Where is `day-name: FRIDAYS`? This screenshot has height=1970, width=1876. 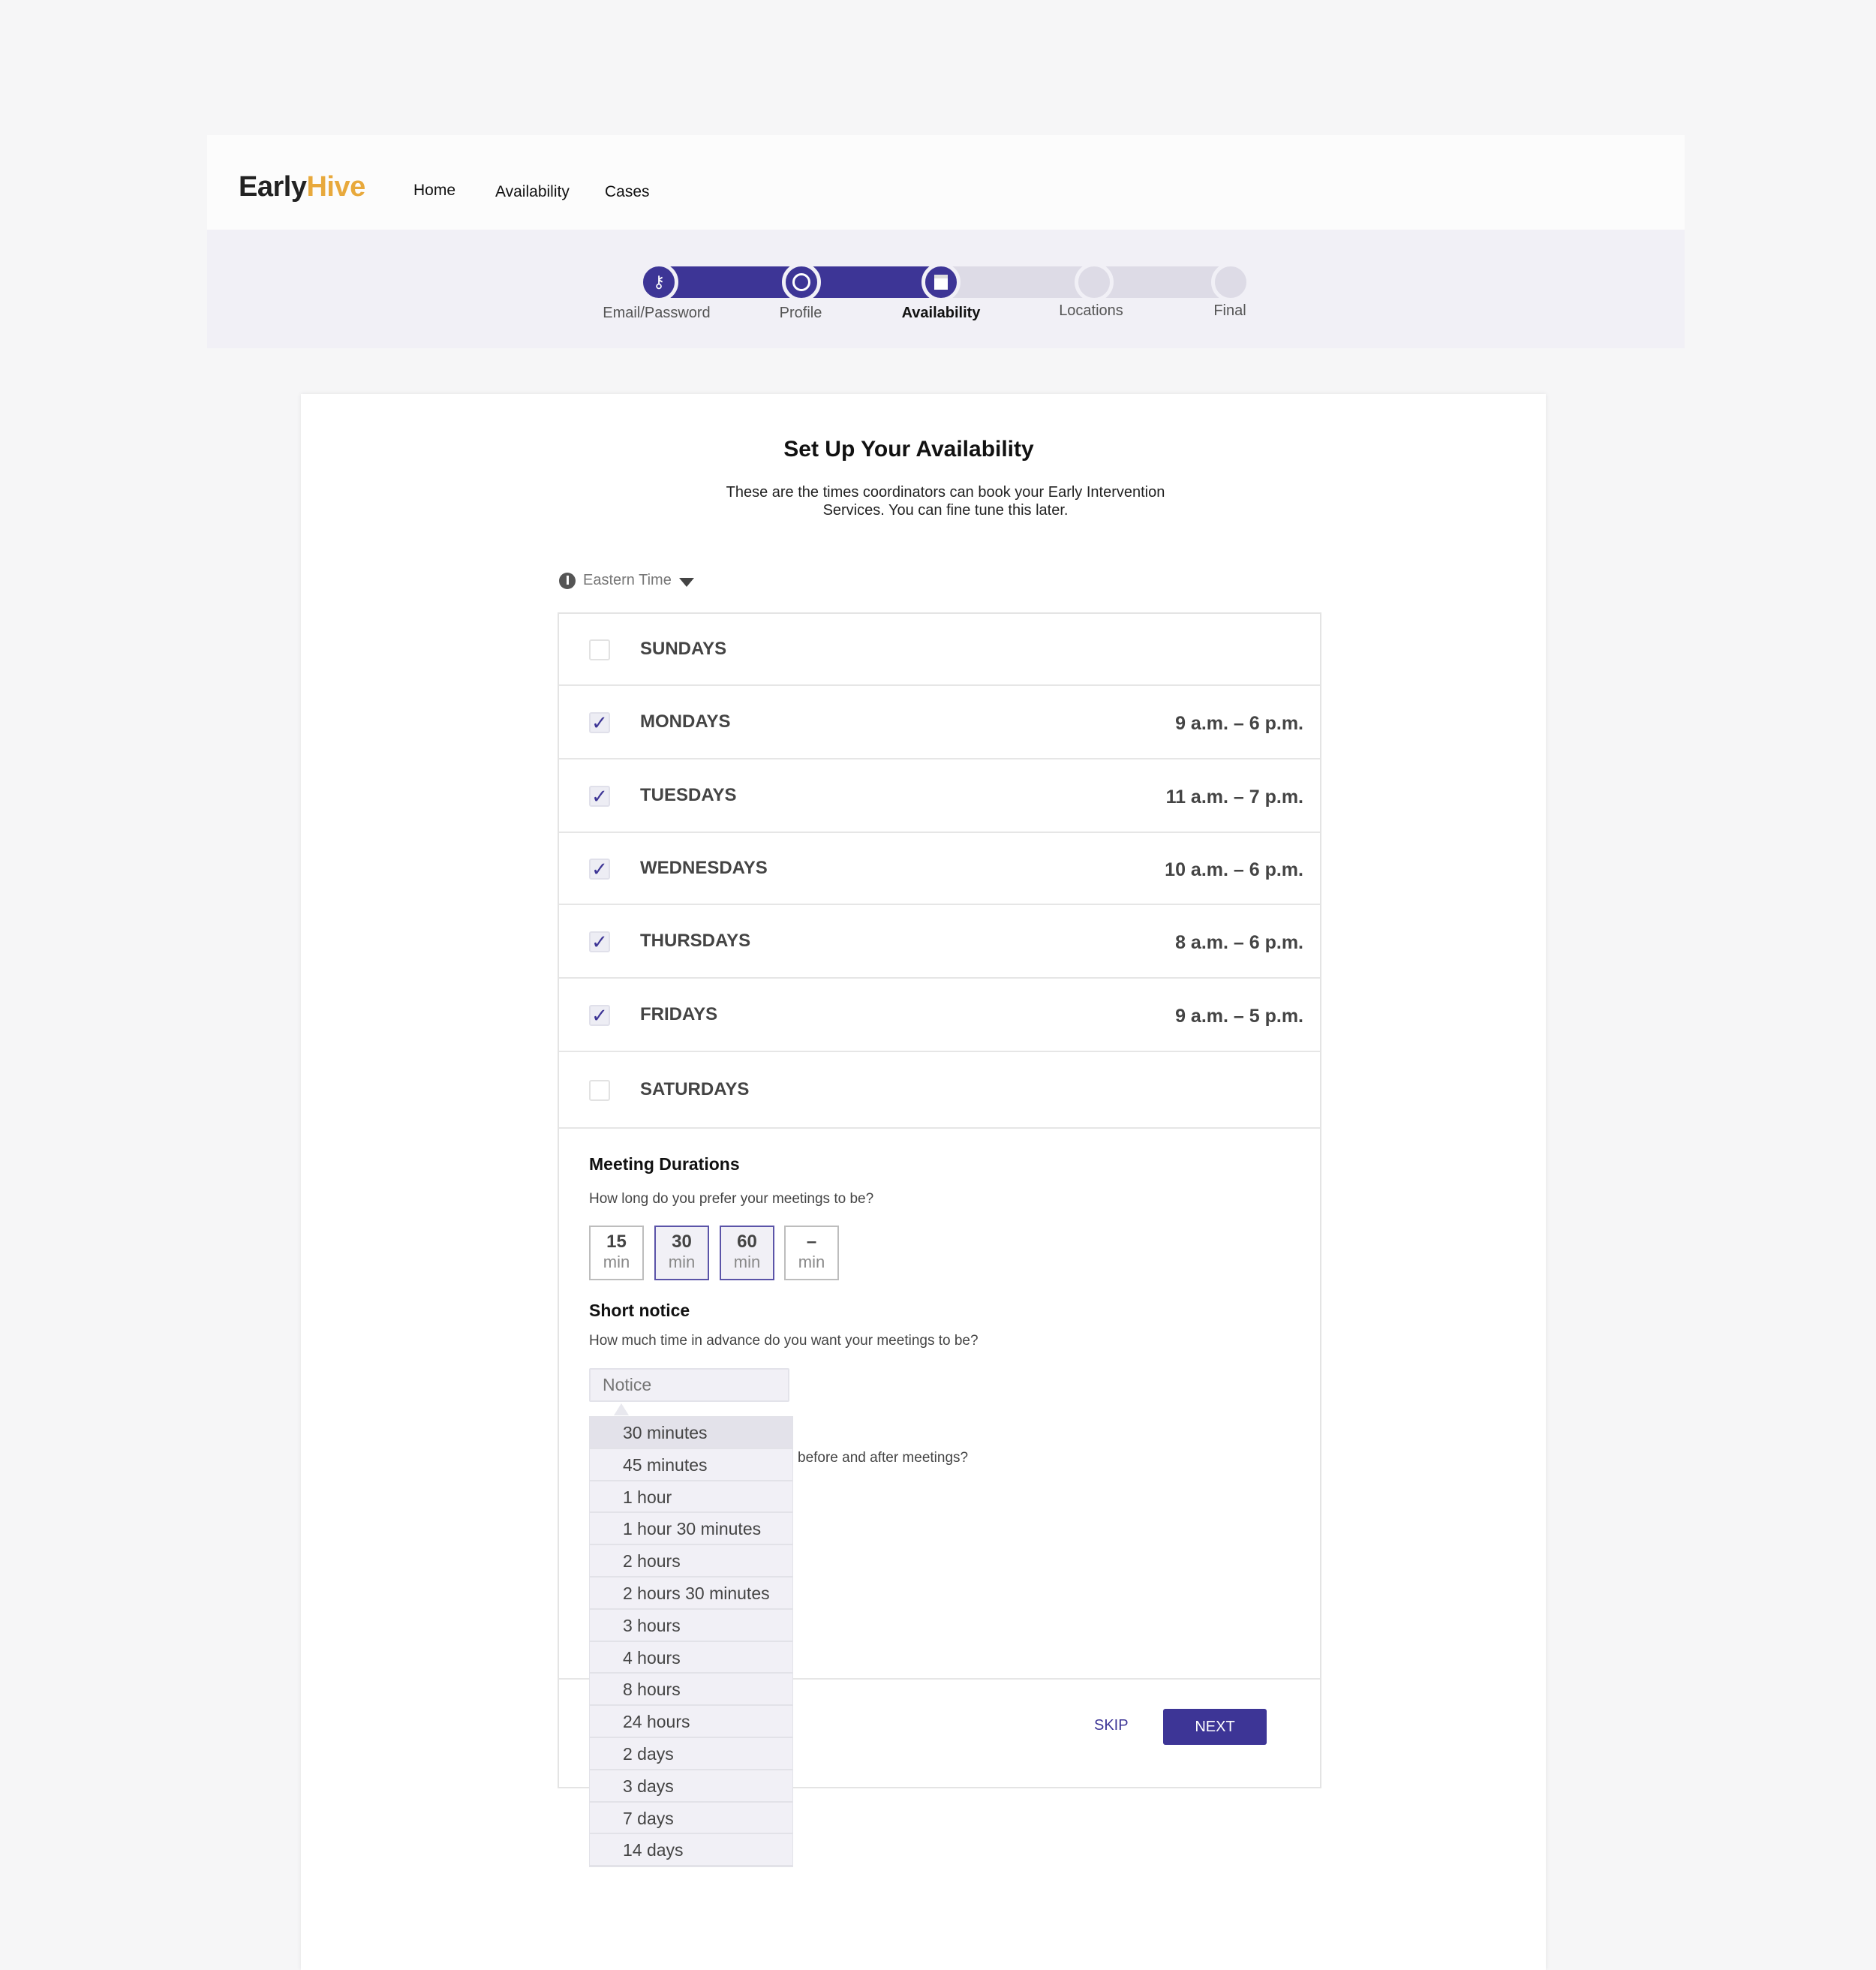
day-name: FRIDAYS is located at coordinates (679, 1014).